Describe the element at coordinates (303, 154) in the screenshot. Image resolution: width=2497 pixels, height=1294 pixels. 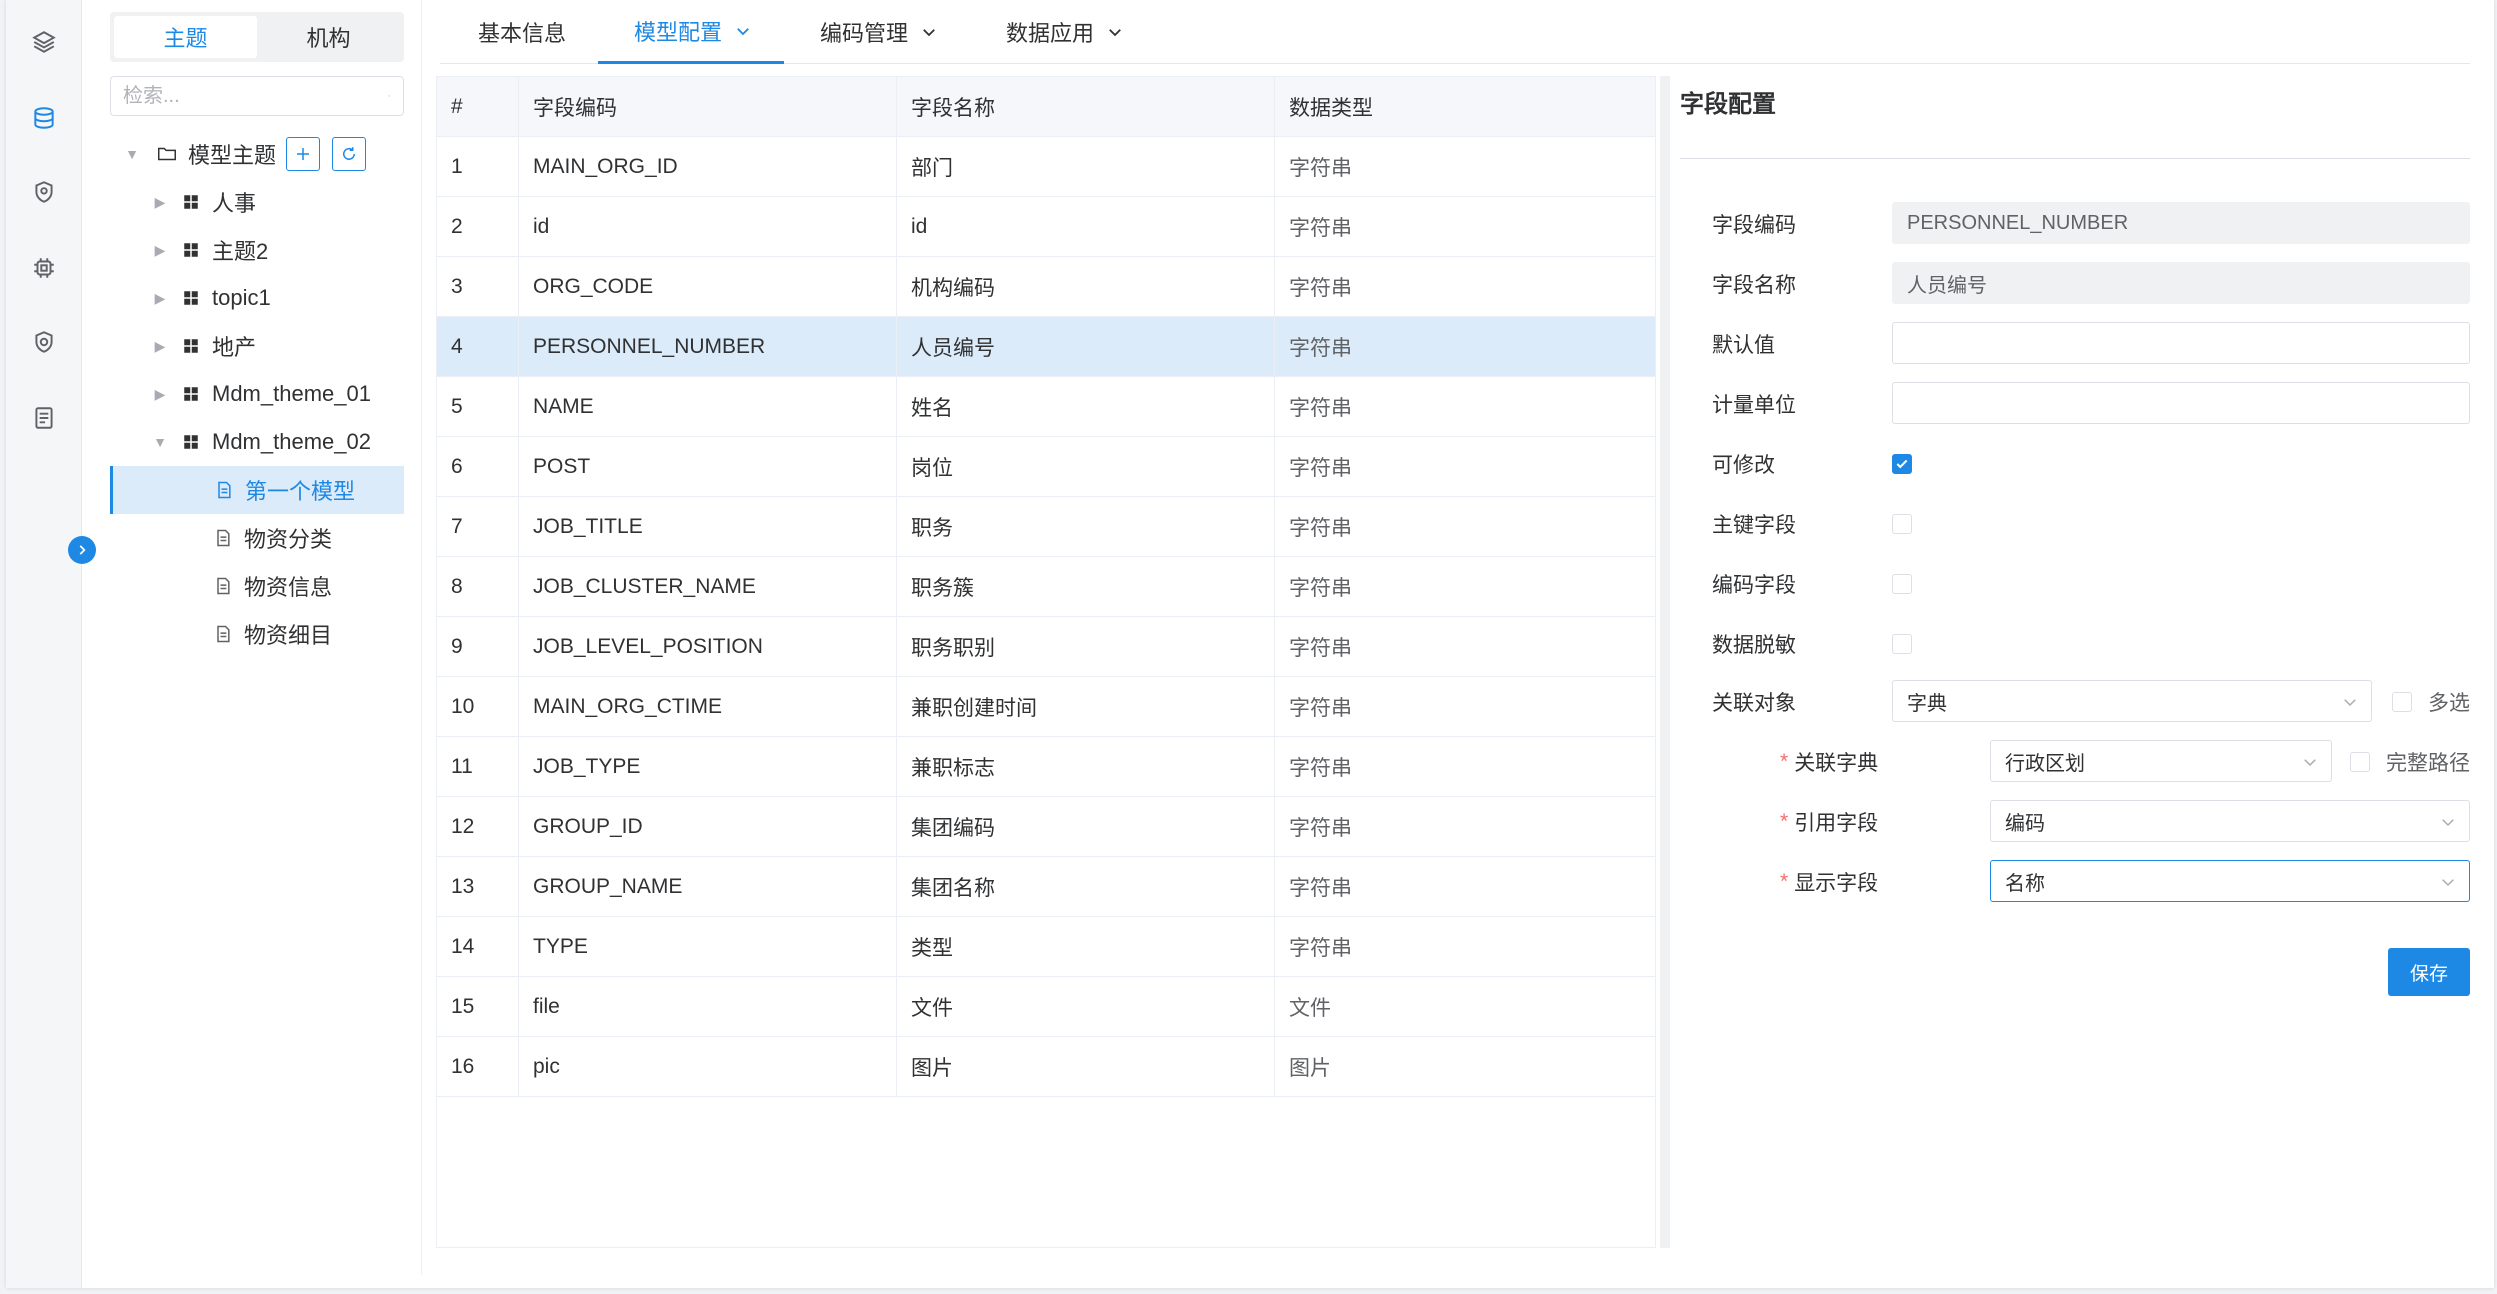
I see `add-node-button` at that location.